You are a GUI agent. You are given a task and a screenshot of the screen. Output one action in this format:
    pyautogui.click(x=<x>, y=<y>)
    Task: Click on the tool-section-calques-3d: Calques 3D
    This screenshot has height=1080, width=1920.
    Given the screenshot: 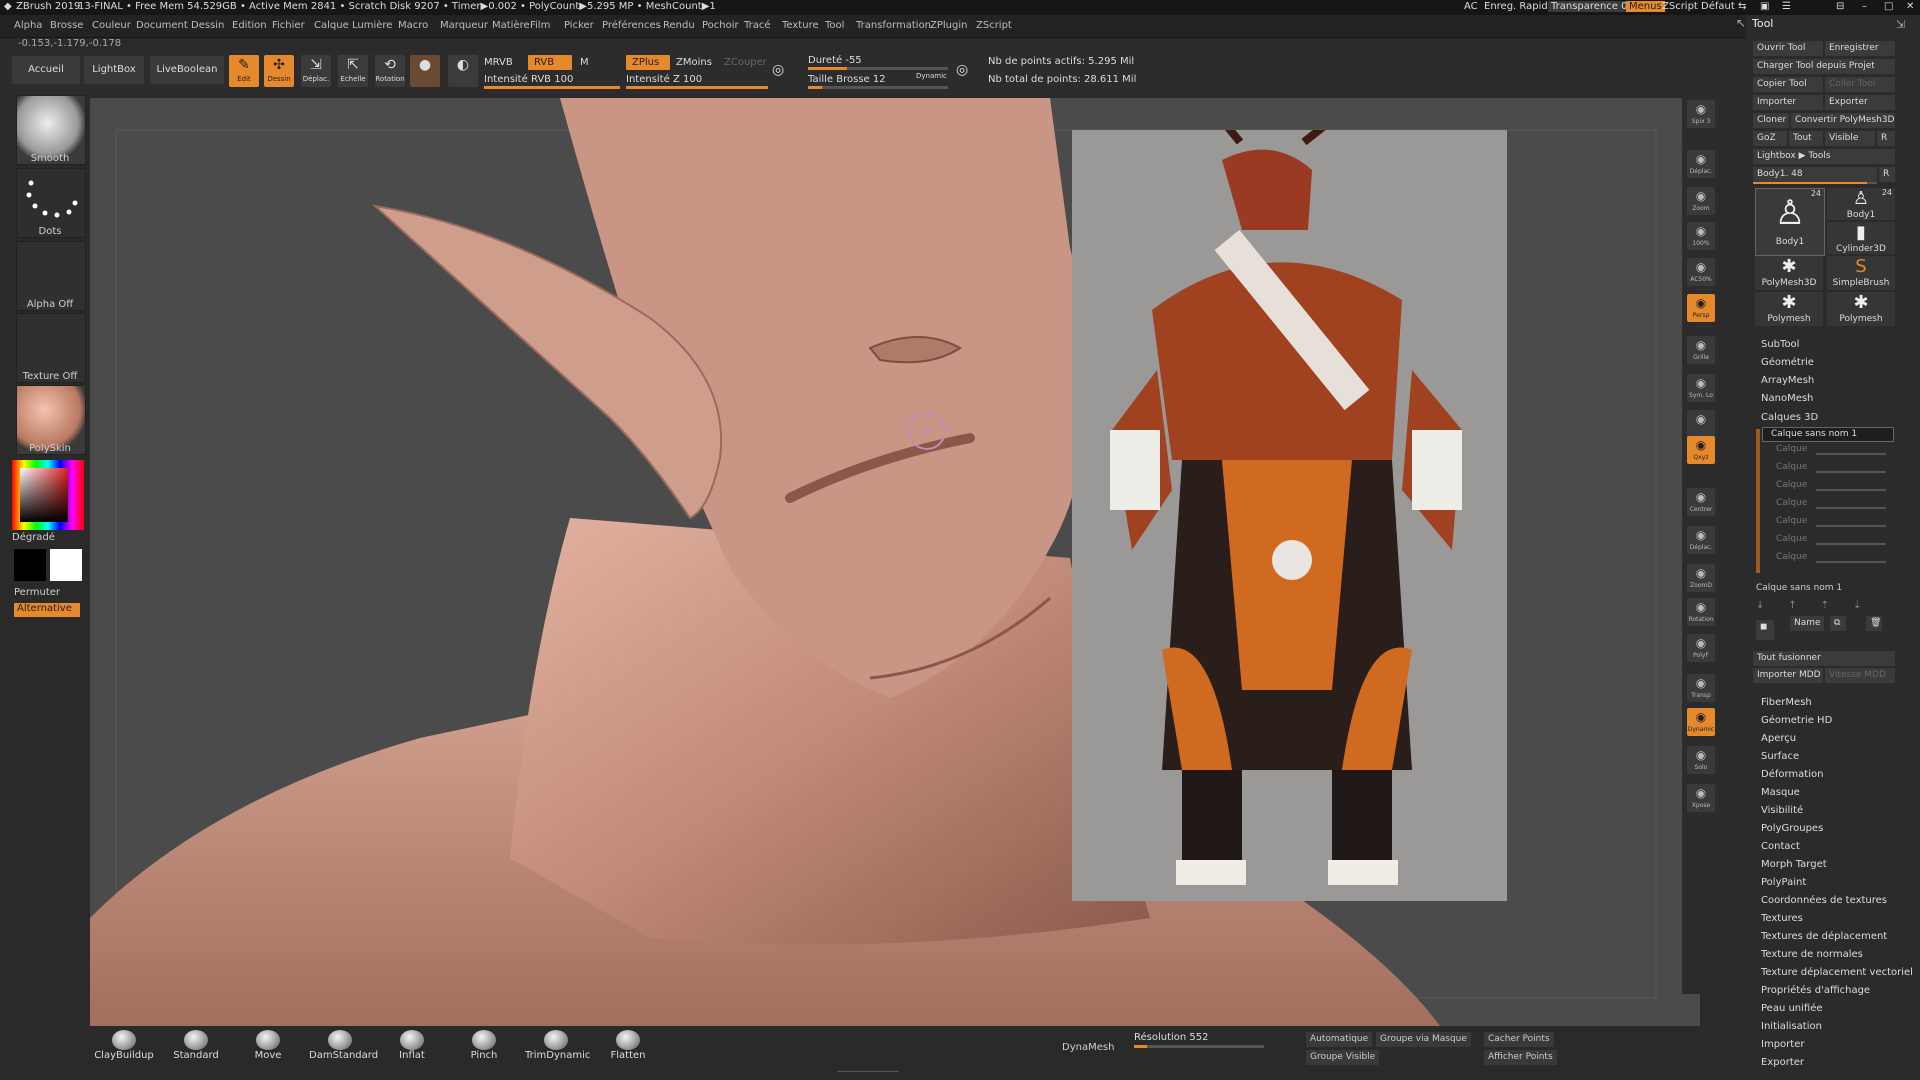 What is the action you would take?
    pyautogui.click(x=1789, y=417)
    